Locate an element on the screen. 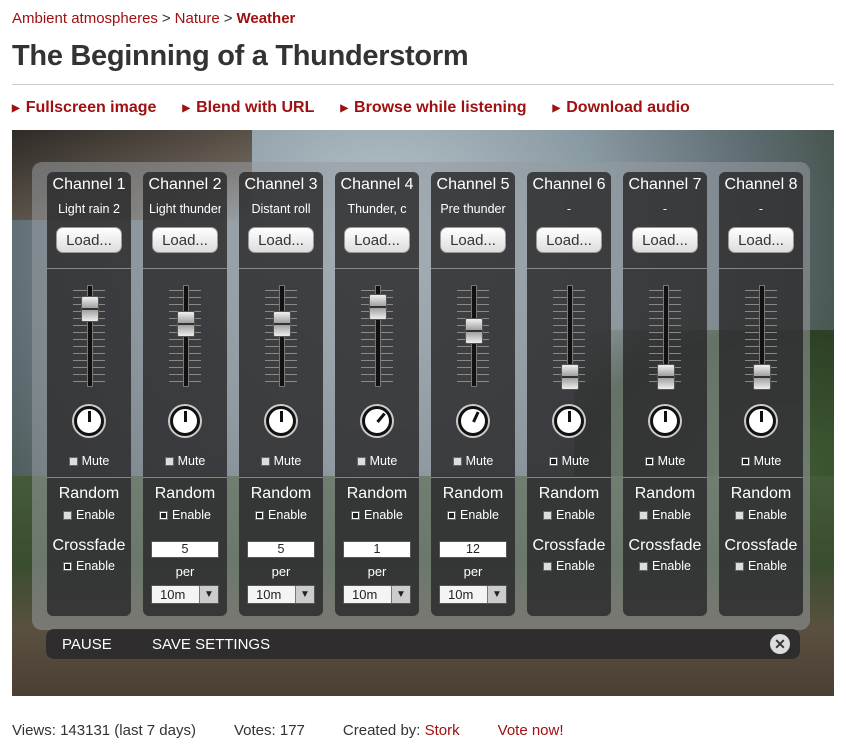 Image resolution: width=846 pixels, height=752 pixels. pause-button: PAUSE is located at coordinates (87, 644).